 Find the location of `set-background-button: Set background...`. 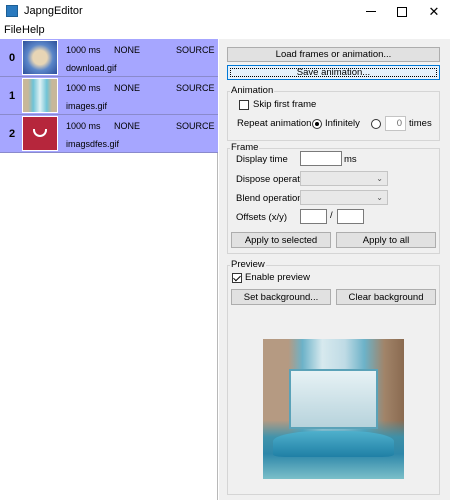

set-background-button: Set background... is located at coordinates (281, 297).